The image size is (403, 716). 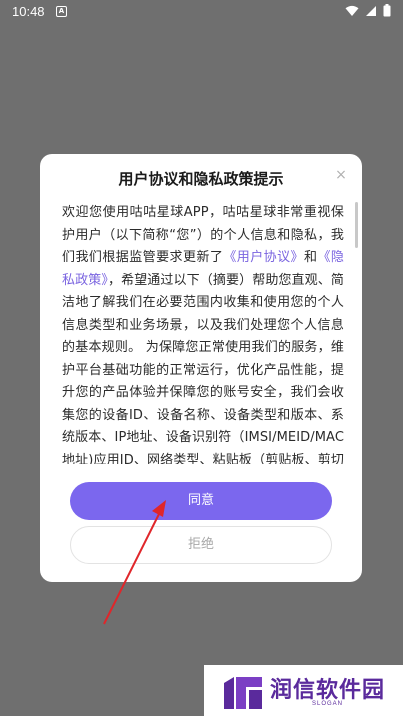 I want to click on status-icons, so click(x=368, y=10).